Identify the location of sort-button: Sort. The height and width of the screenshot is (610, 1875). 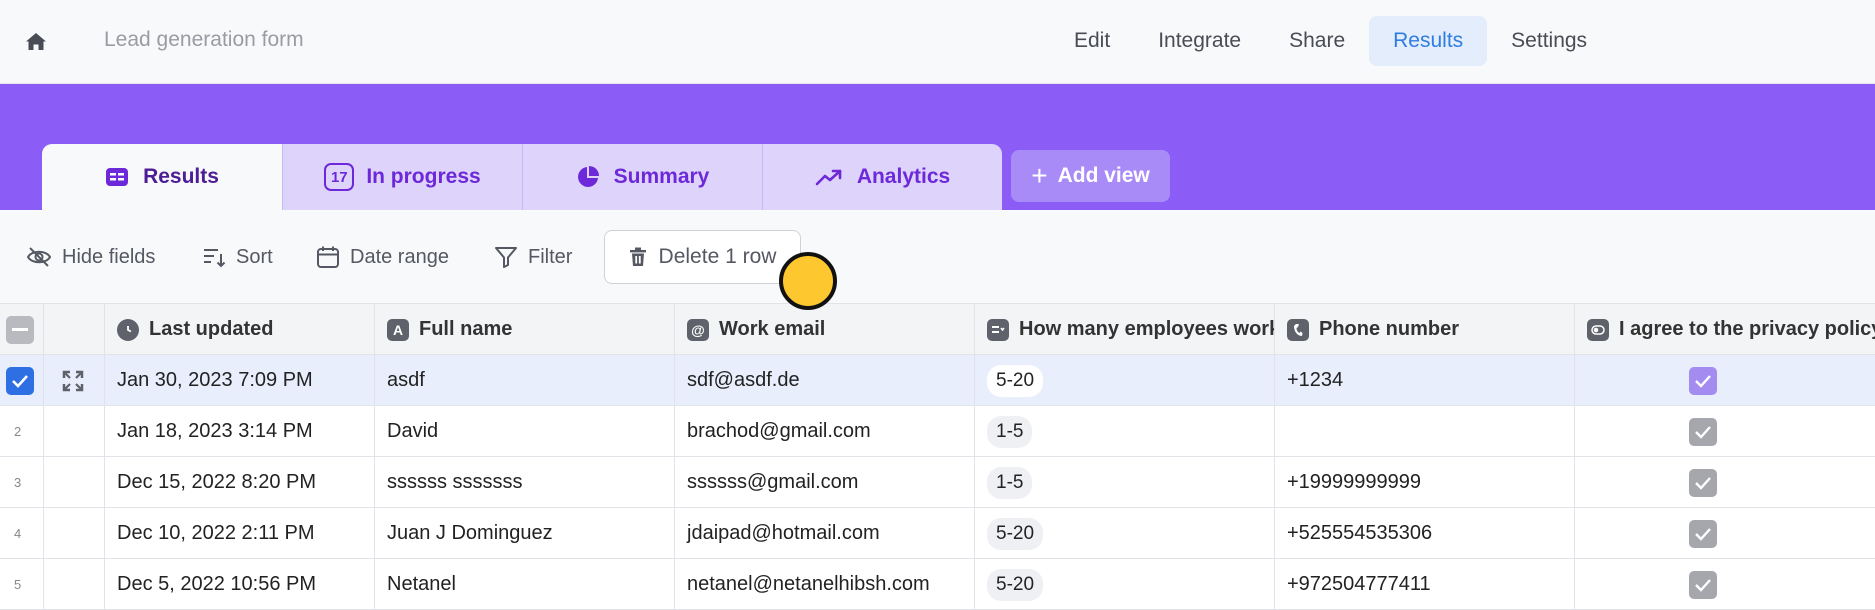
(237, 257).